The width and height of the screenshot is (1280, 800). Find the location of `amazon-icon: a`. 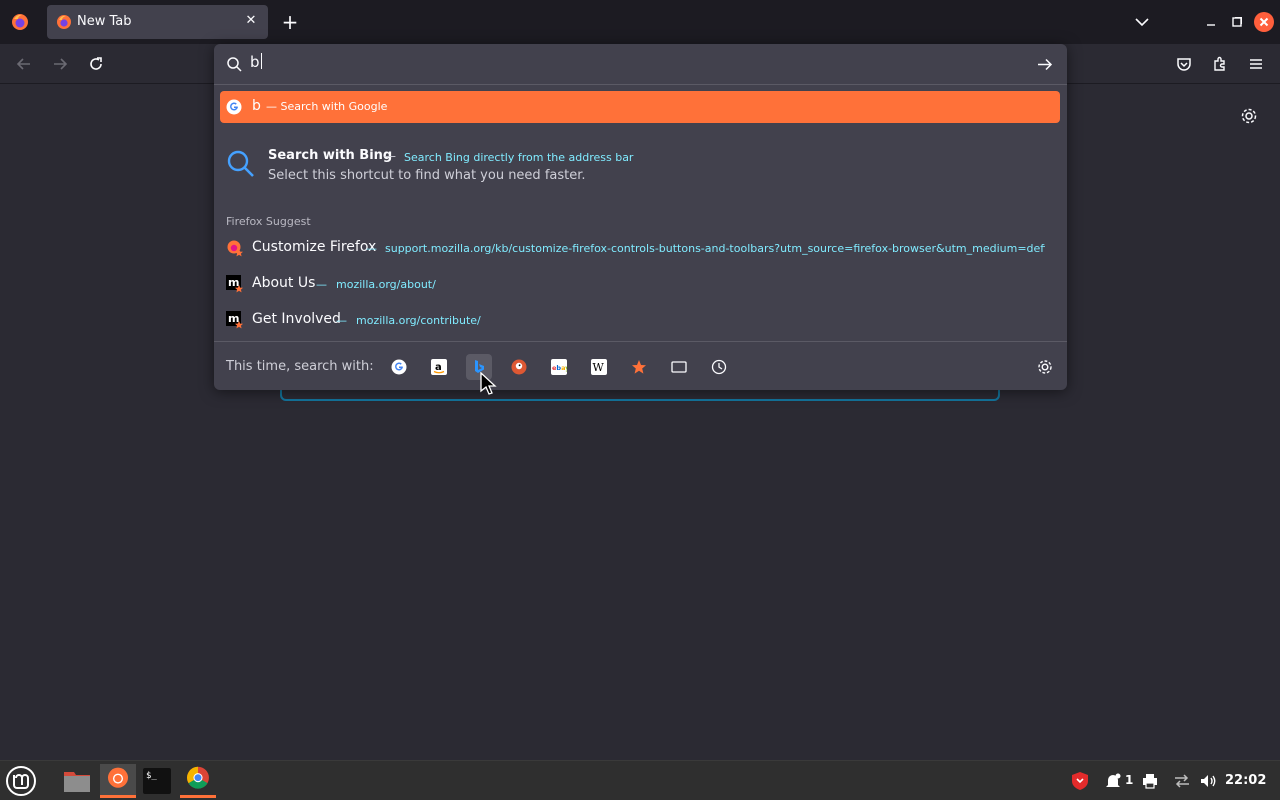

amazon-icon: a is located at coordinates (439, 367).